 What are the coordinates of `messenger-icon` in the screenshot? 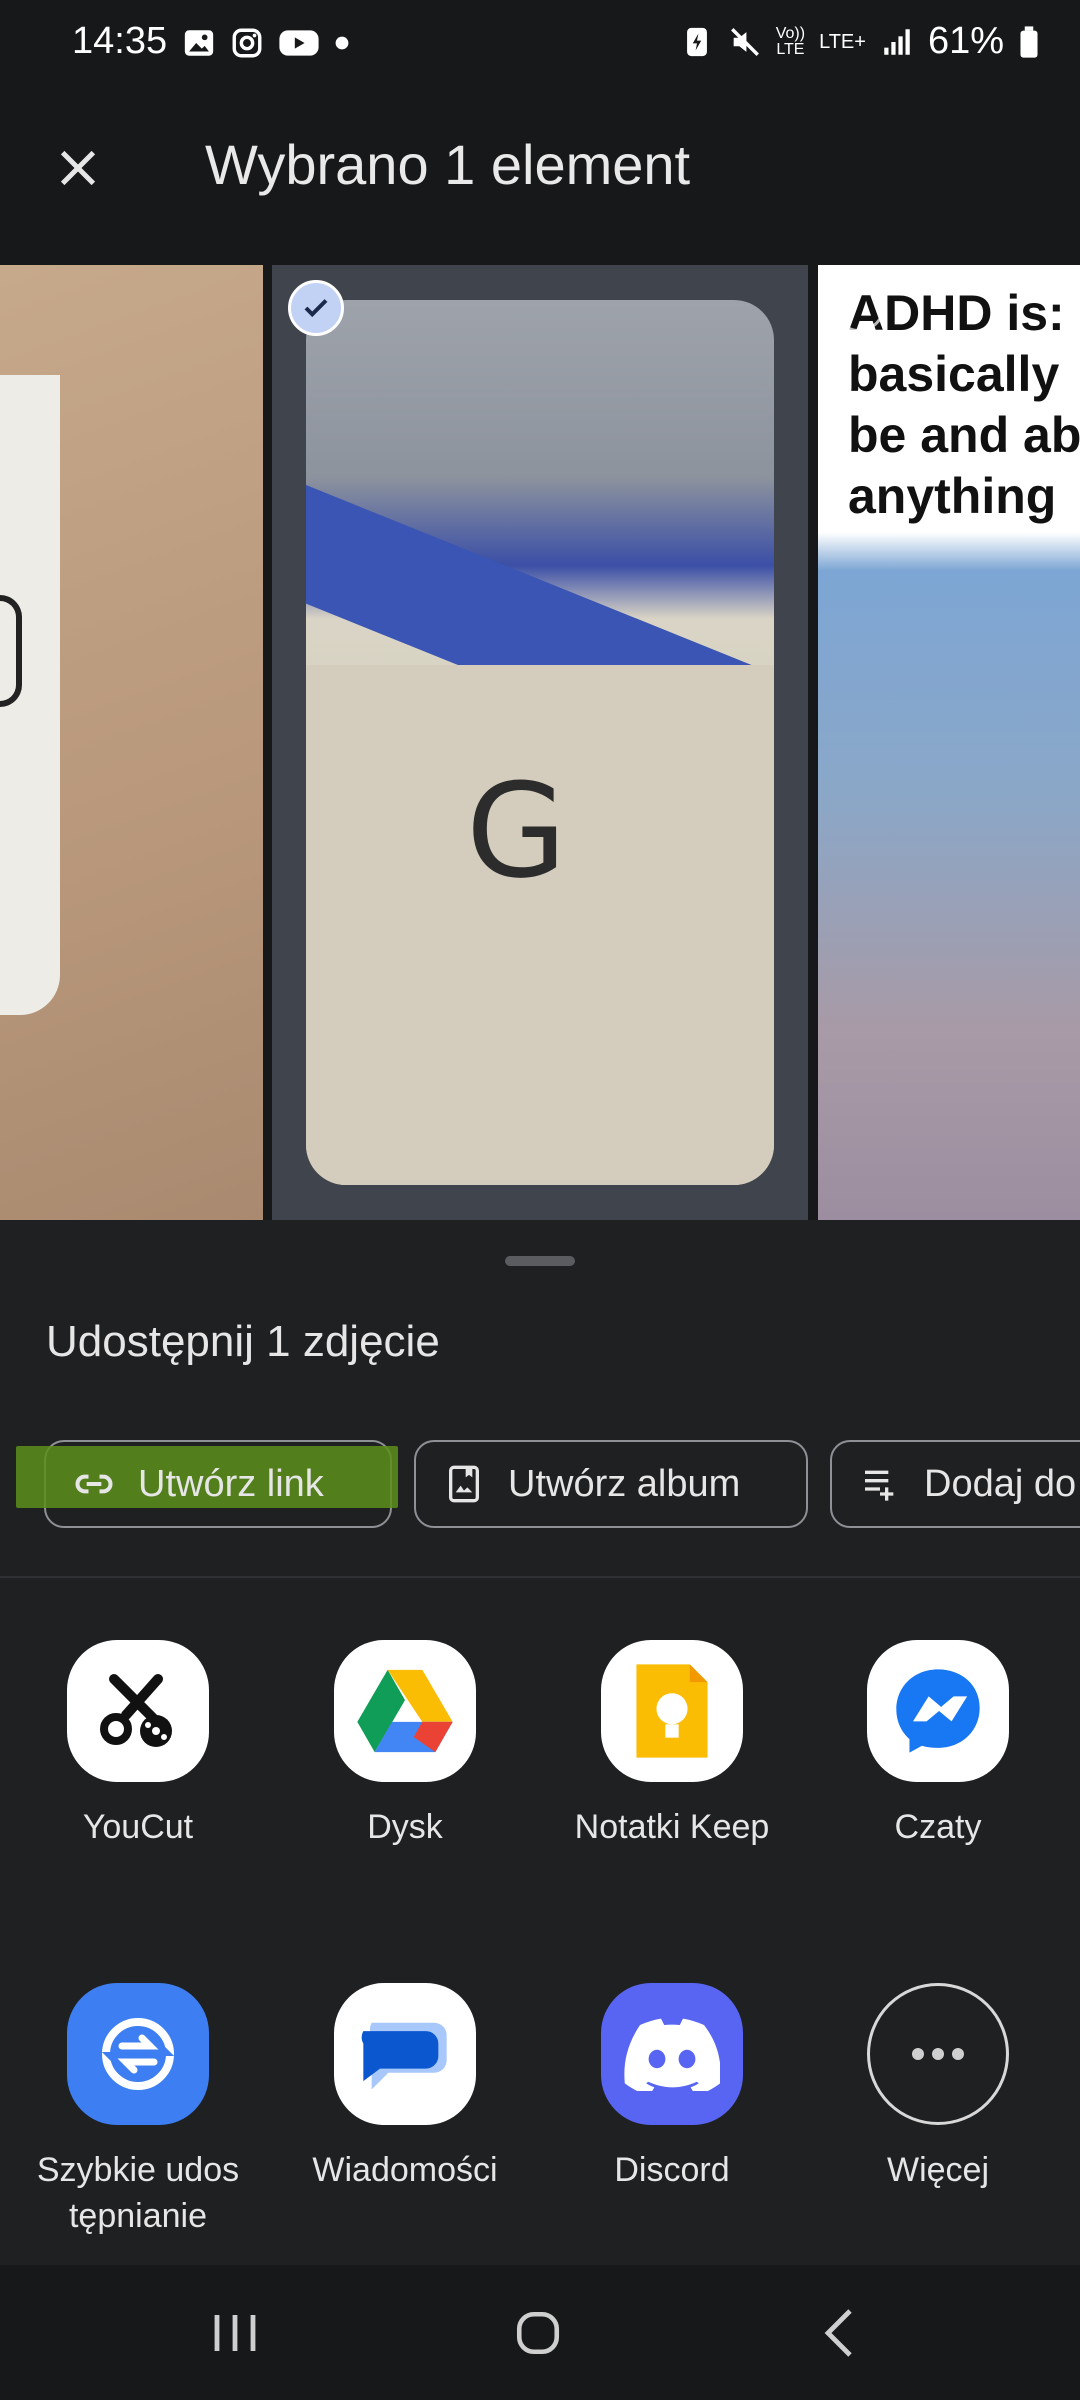 It's located at (938, 1711).